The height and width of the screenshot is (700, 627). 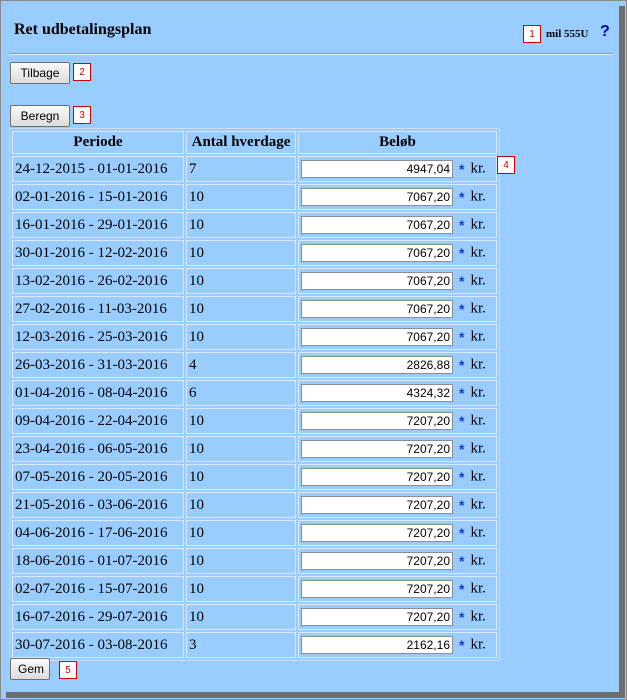 What do you see at coordinates (40, 73) in the screenshot?
I see `back-button: Tilbage` at bounding box center [40, 73].